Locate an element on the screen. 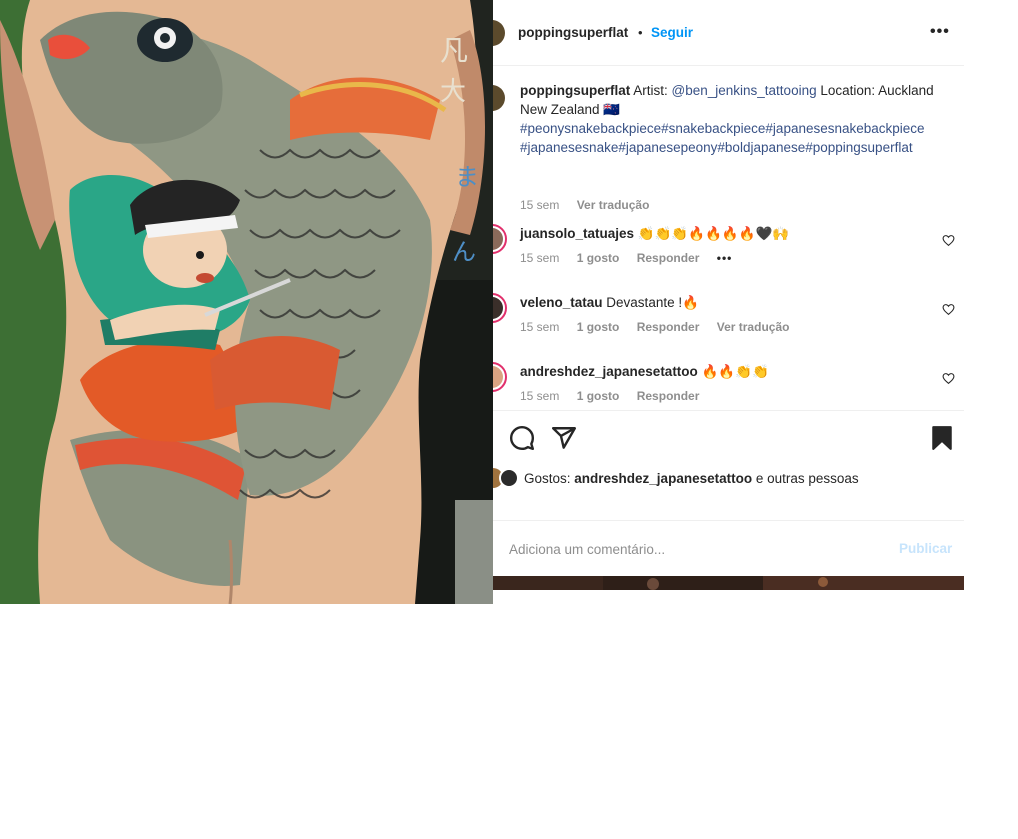  caption-prefix: Artist: is located at coordinates (652, 90).